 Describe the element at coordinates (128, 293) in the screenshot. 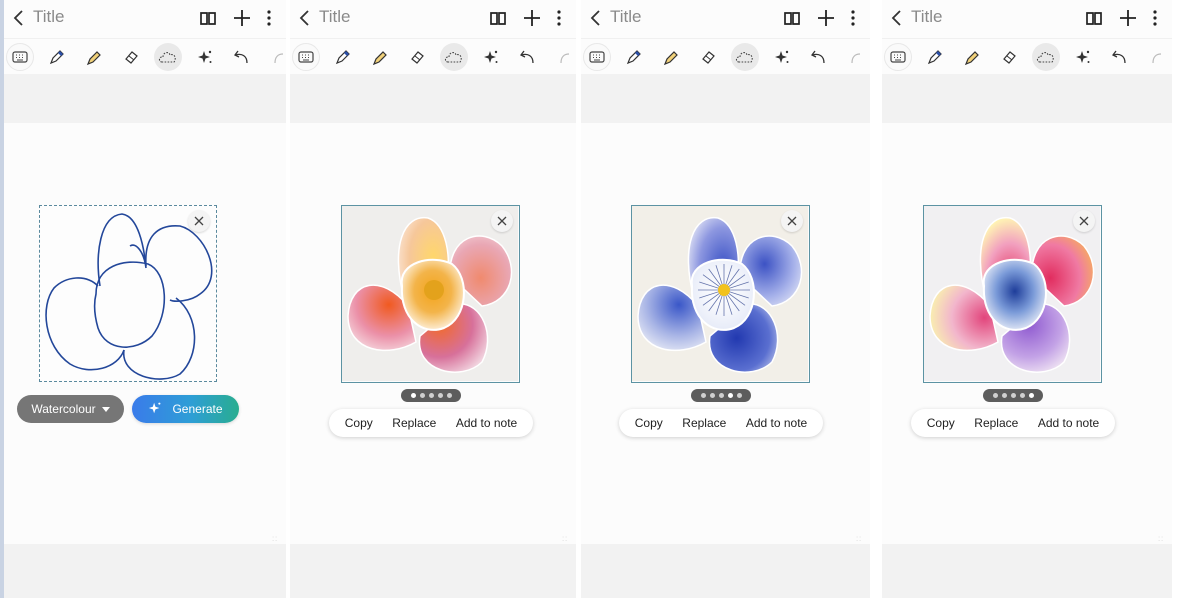

I see `sketch-selection` at that location.